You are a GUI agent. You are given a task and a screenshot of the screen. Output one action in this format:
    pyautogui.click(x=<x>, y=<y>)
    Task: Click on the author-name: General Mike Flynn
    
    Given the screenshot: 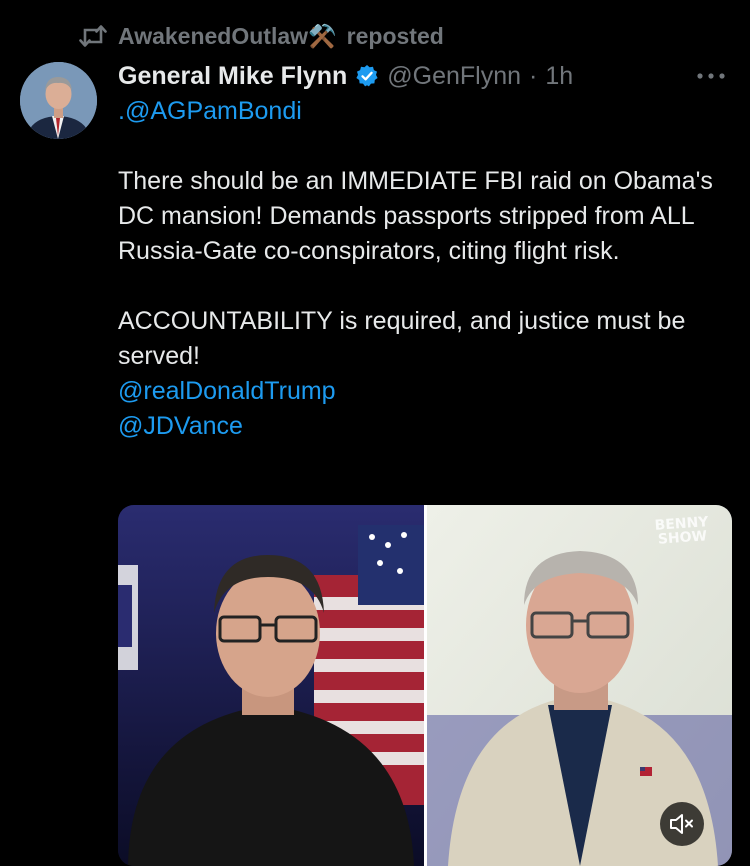 What is the action you would take?
    pyautogui.click(x=232, y=76)
    